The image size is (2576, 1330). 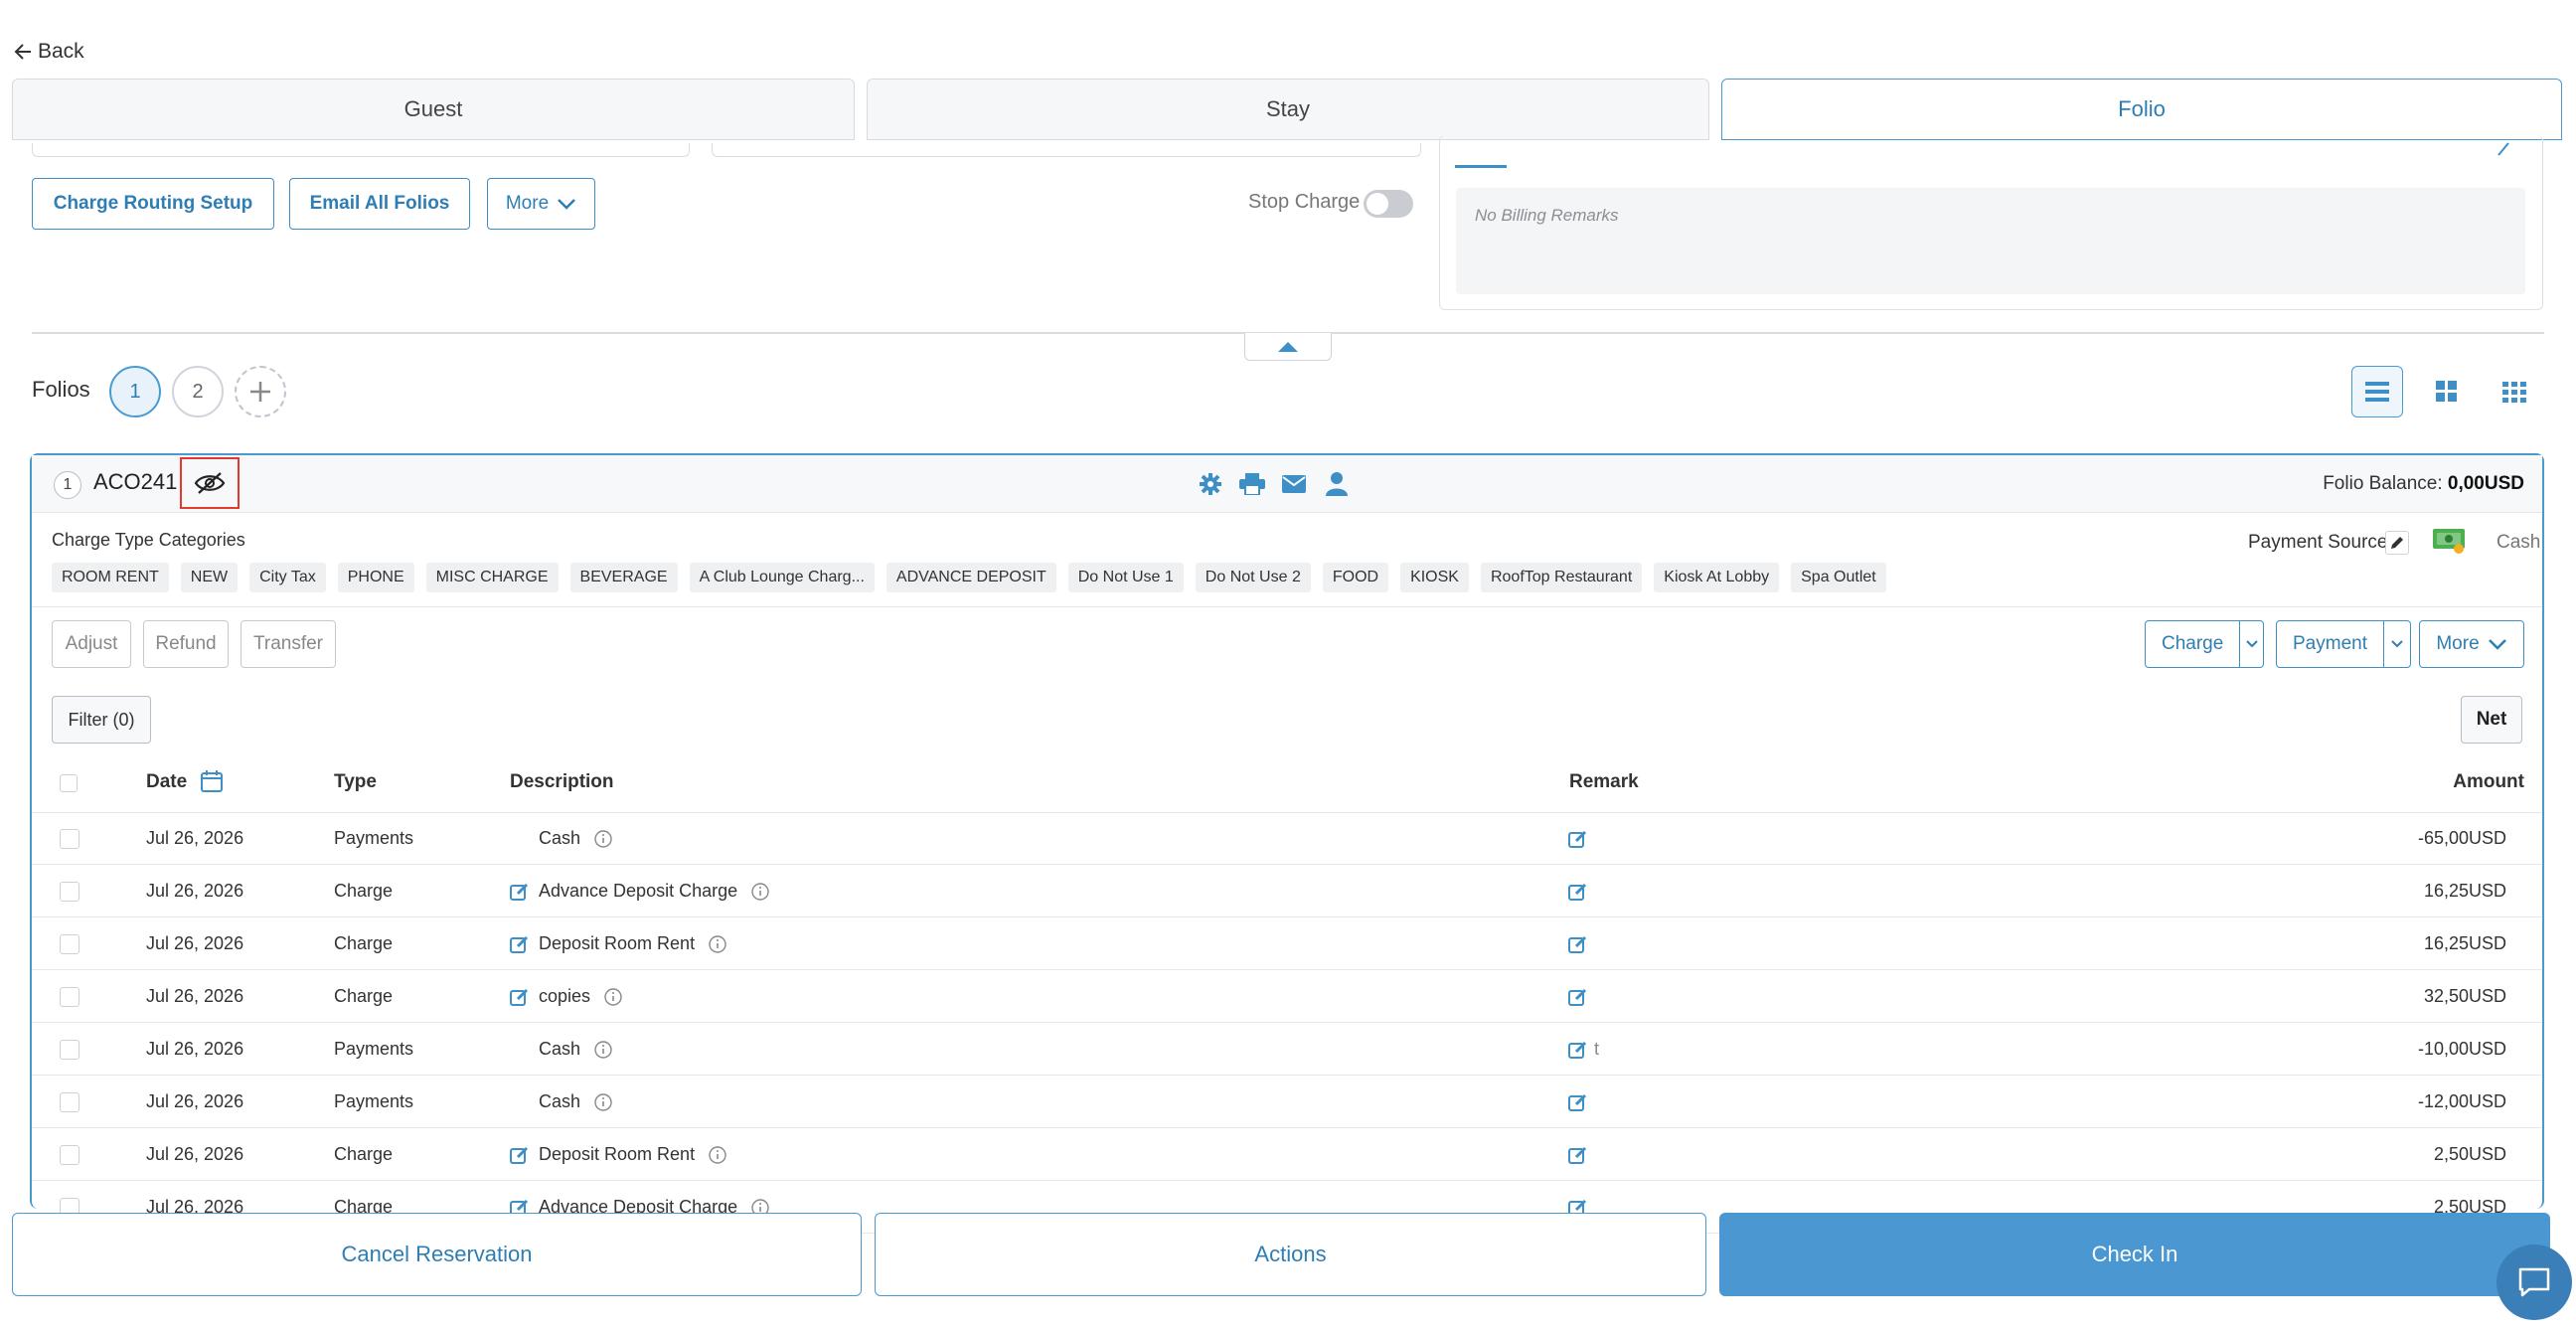 I want to click on charge-button: Charge, so click(x=2192, y=644).